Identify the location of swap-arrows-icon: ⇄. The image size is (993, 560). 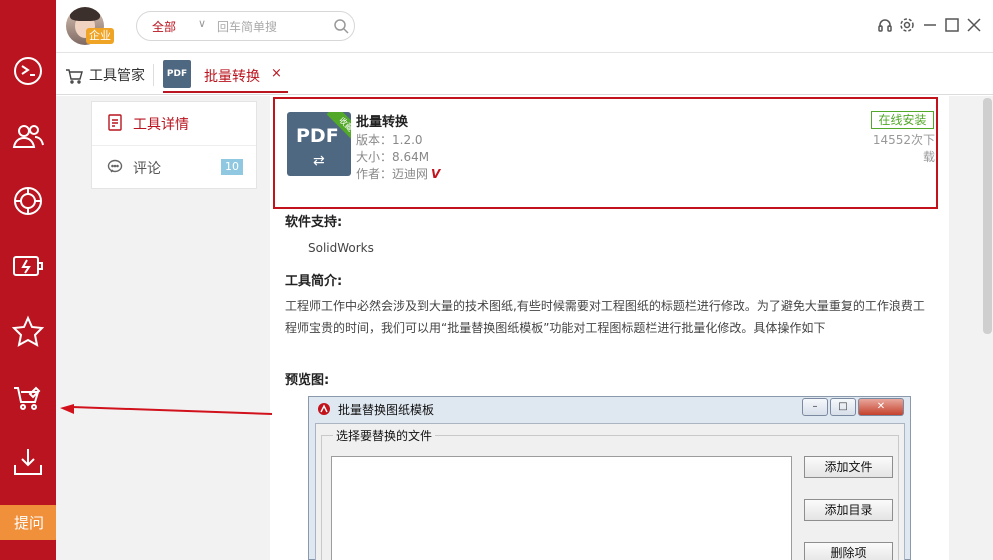
(319, 161).